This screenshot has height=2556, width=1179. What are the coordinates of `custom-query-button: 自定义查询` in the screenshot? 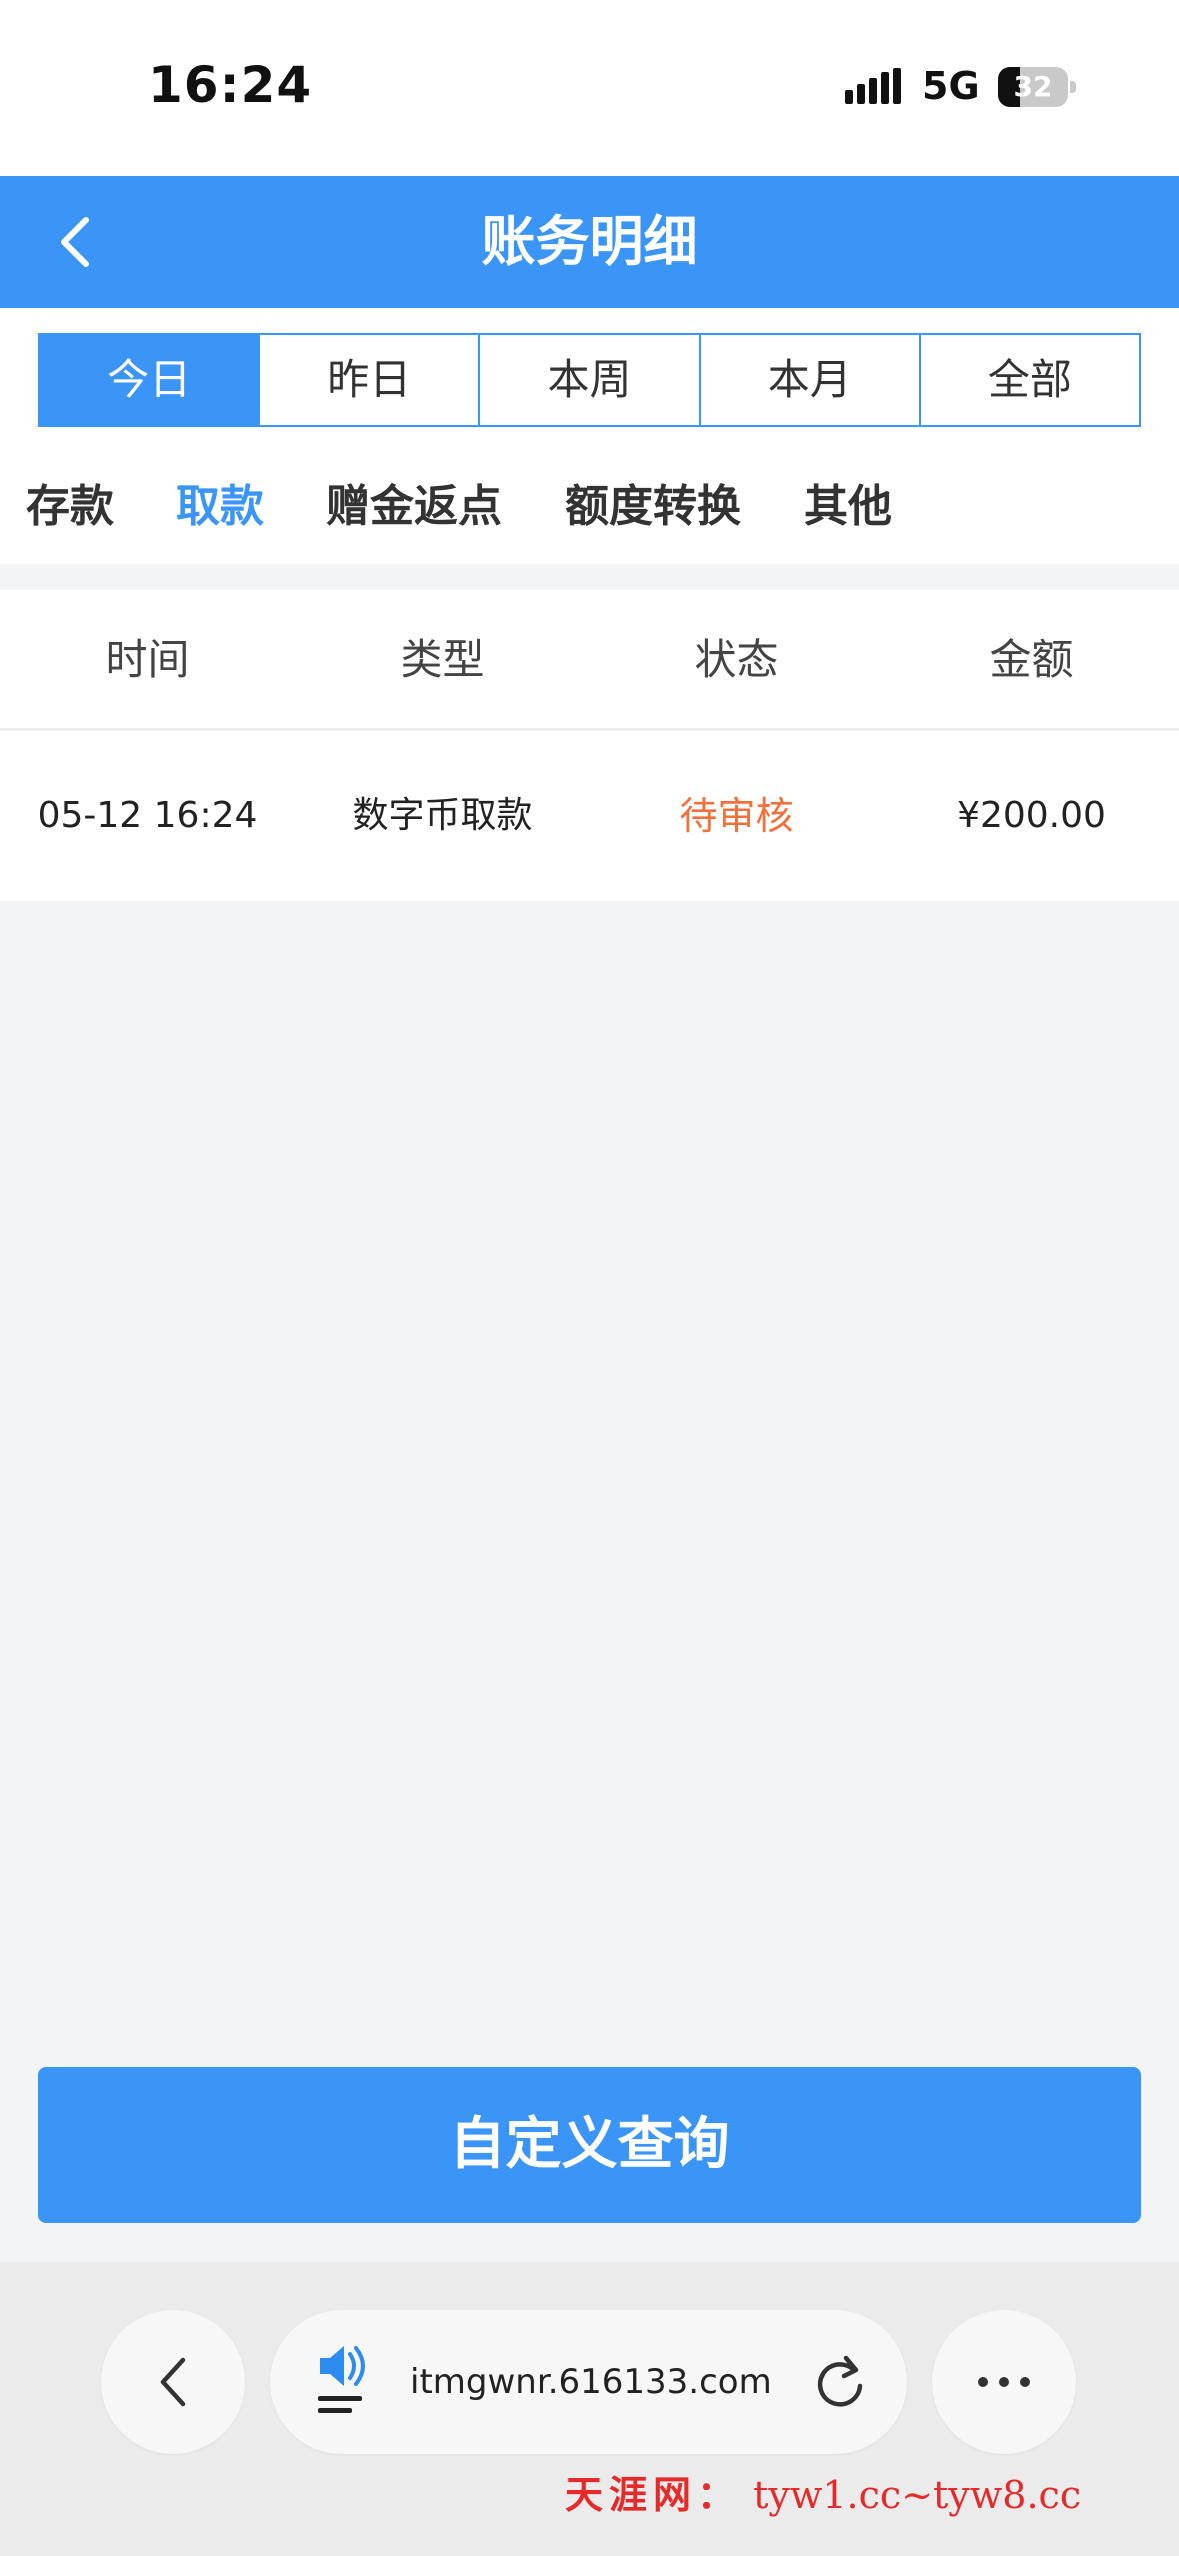 It's located at (589, 2145).